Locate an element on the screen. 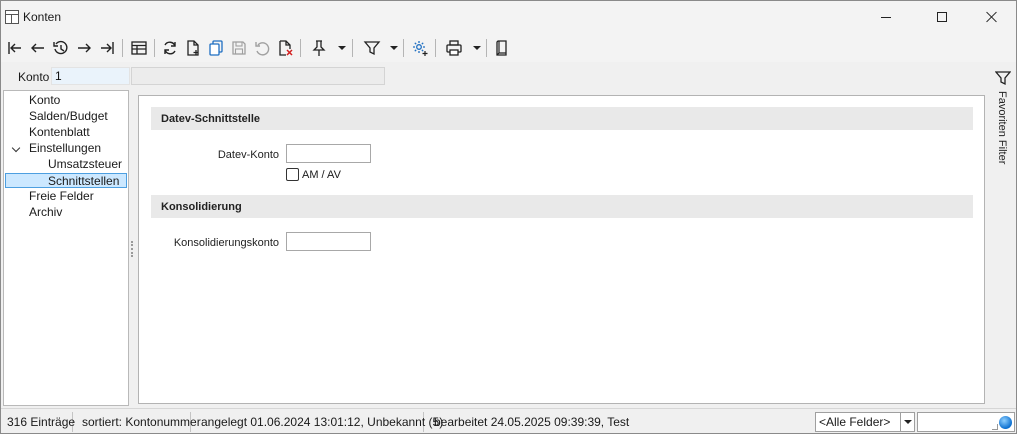  refresh-icon is located at coordinates (170, 48).